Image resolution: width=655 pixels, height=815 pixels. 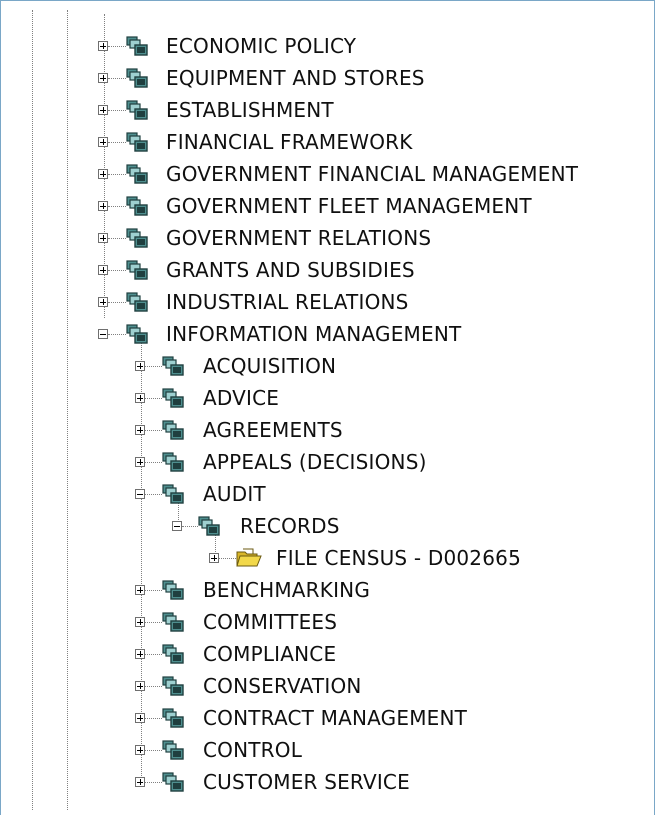 I want to click on tree-item-committees: COMMITTEES, so click(x=327, y=622).